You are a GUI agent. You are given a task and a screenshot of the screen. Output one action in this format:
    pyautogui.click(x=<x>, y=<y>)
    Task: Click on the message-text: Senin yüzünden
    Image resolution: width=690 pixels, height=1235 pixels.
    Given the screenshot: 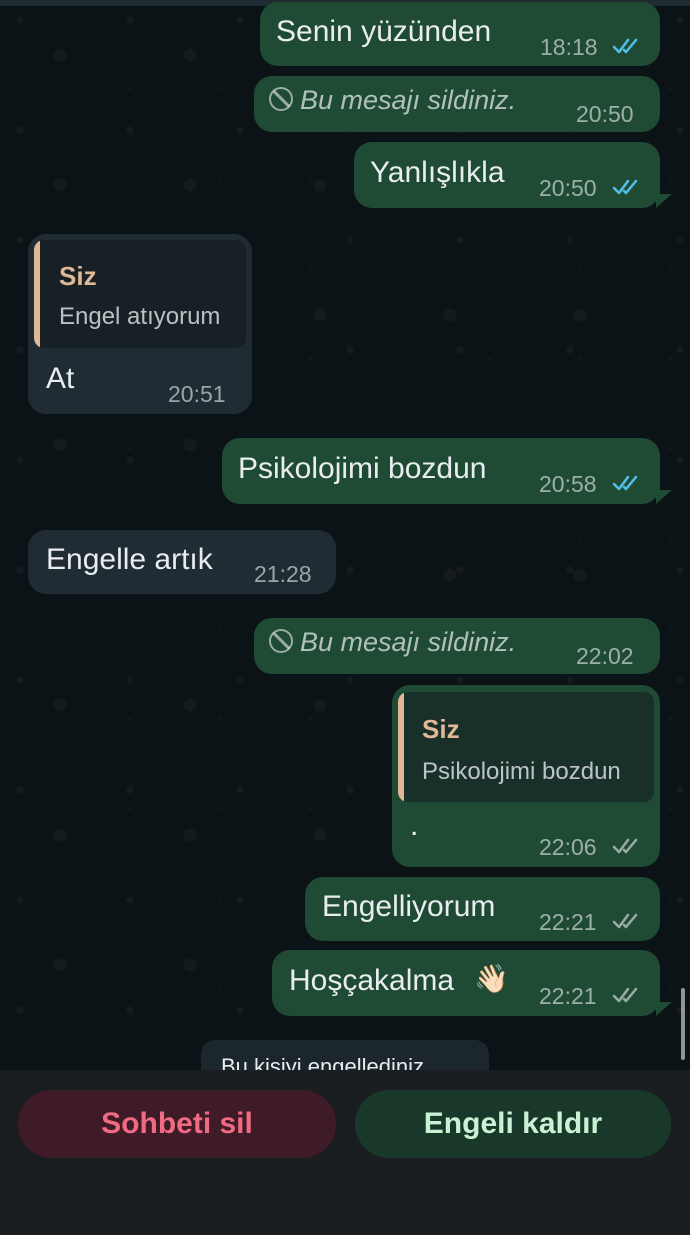 What is the action you would take?
    pyautogui.click(x=384, y=31)
    